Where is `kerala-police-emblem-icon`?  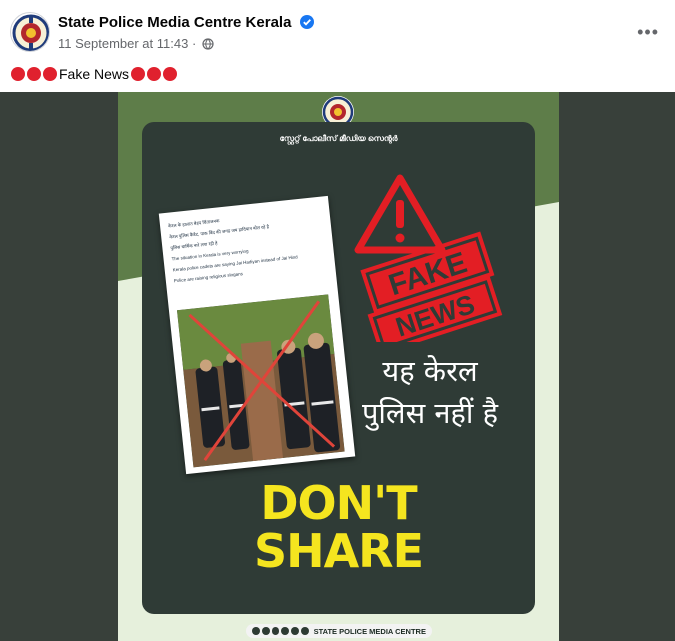 kerala-police-emblem-icon is located at coordinates (30, 32).